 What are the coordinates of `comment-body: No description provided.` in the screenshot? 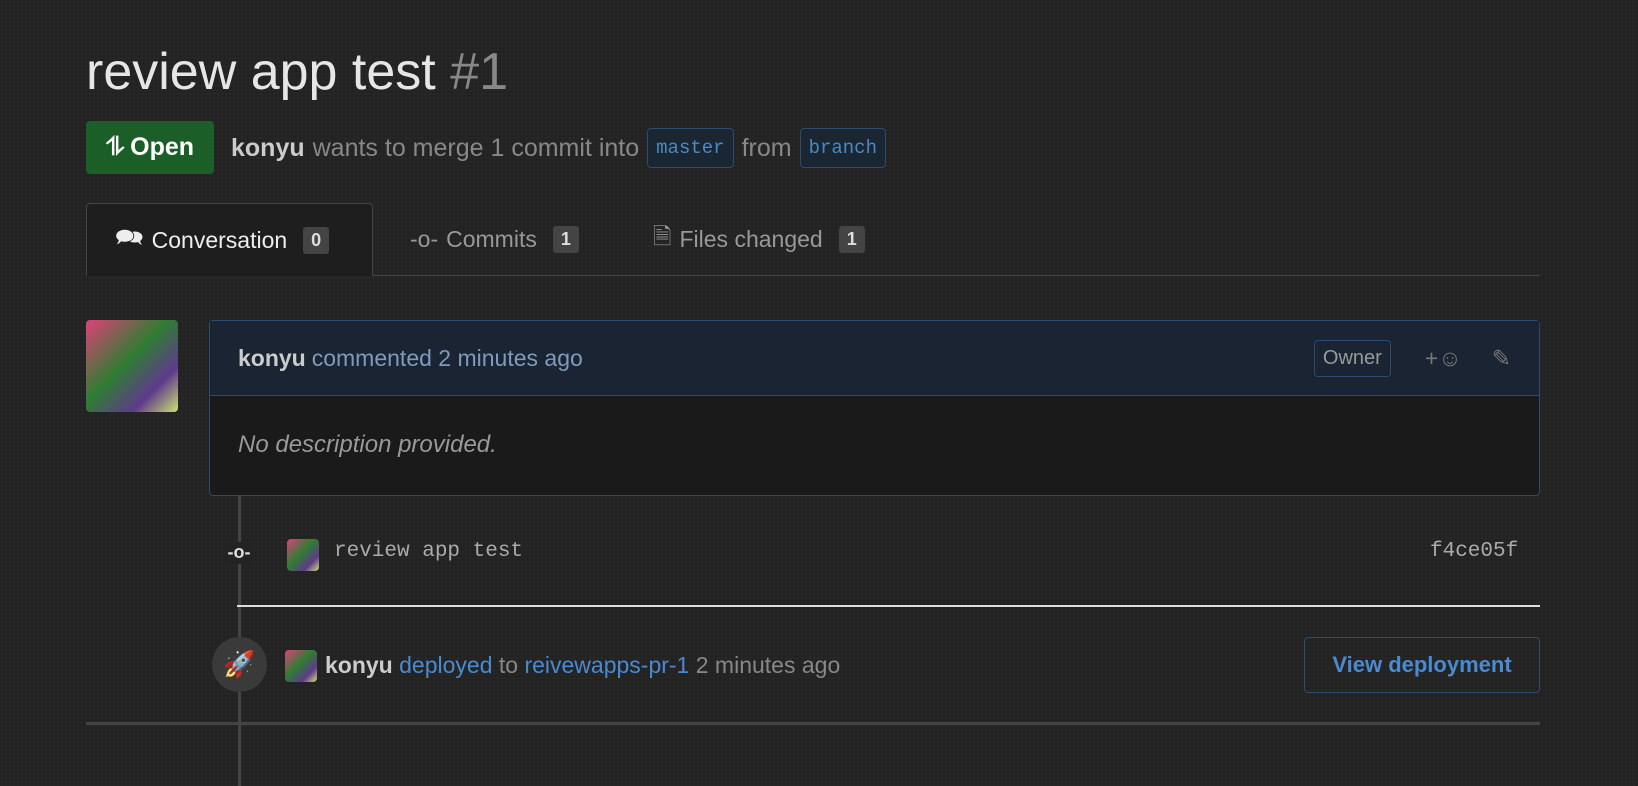 It's located at (367, 444).